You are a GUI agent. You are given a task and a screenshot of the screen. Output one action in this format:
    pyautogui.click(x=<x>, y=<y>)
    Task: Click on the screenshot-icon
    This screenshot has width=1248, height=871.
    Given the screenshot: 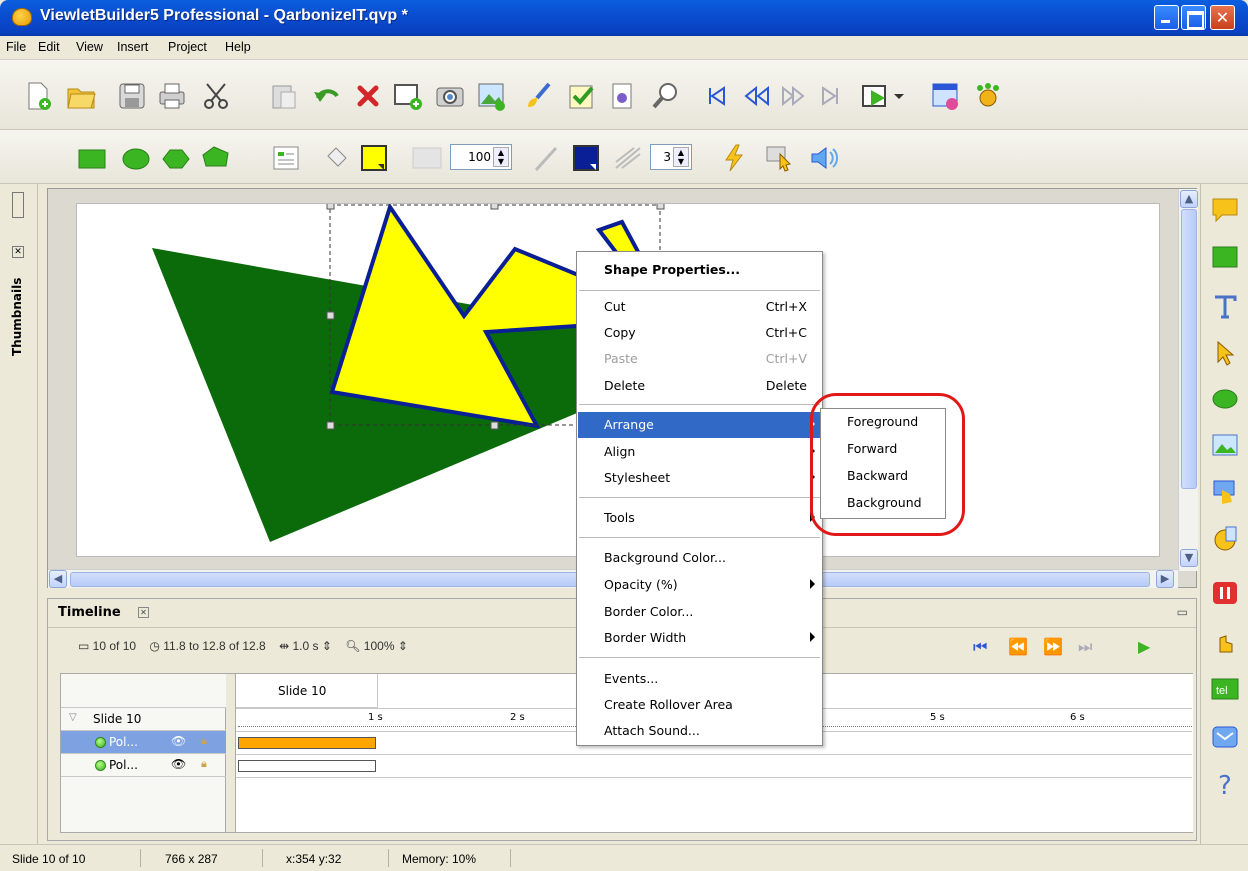 What is the action you would take?
    pyautogui.click(x=450, y=96)
    